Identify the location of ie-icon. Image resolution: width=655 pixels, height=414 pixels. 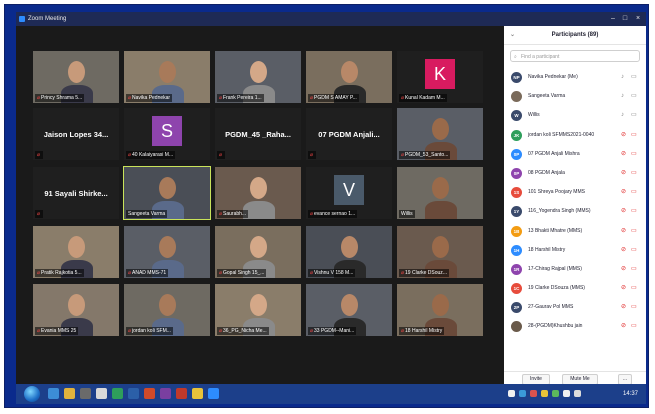
(53, 393).